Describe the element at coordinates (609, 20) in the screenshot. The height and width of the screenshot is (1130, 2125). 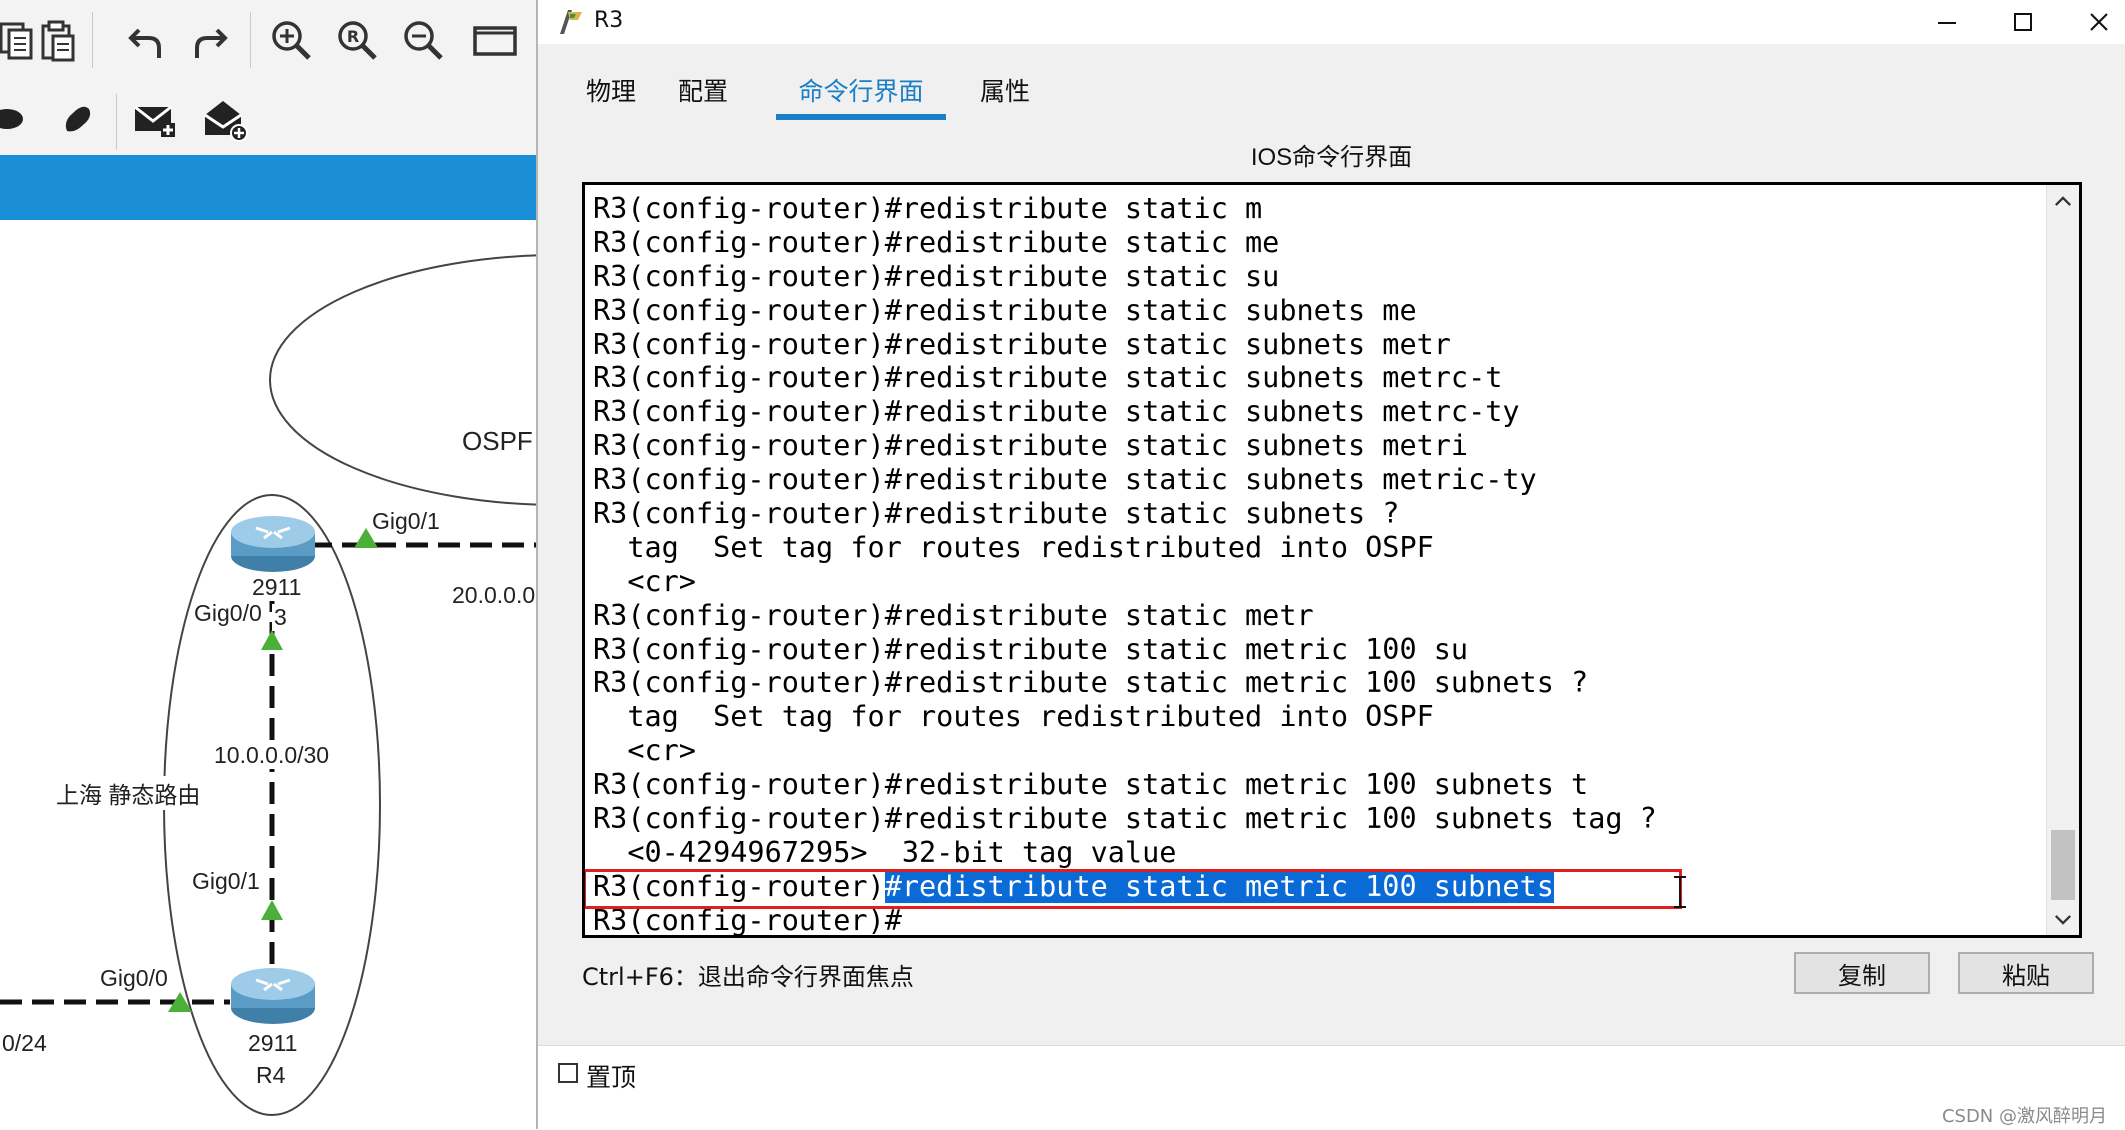
I see `window-title: R3` at that location.